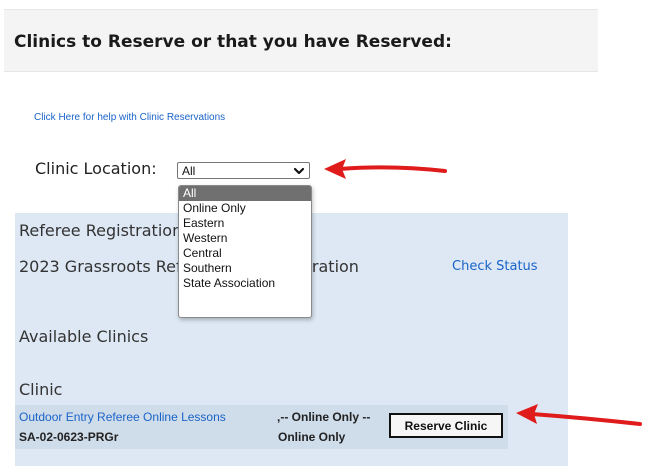 This screenshot has width=649, height=466. What do you see at coordinates (299, 171) in the screenshot?
I see `chevron-down-icon` at bounding box center [299, 171].